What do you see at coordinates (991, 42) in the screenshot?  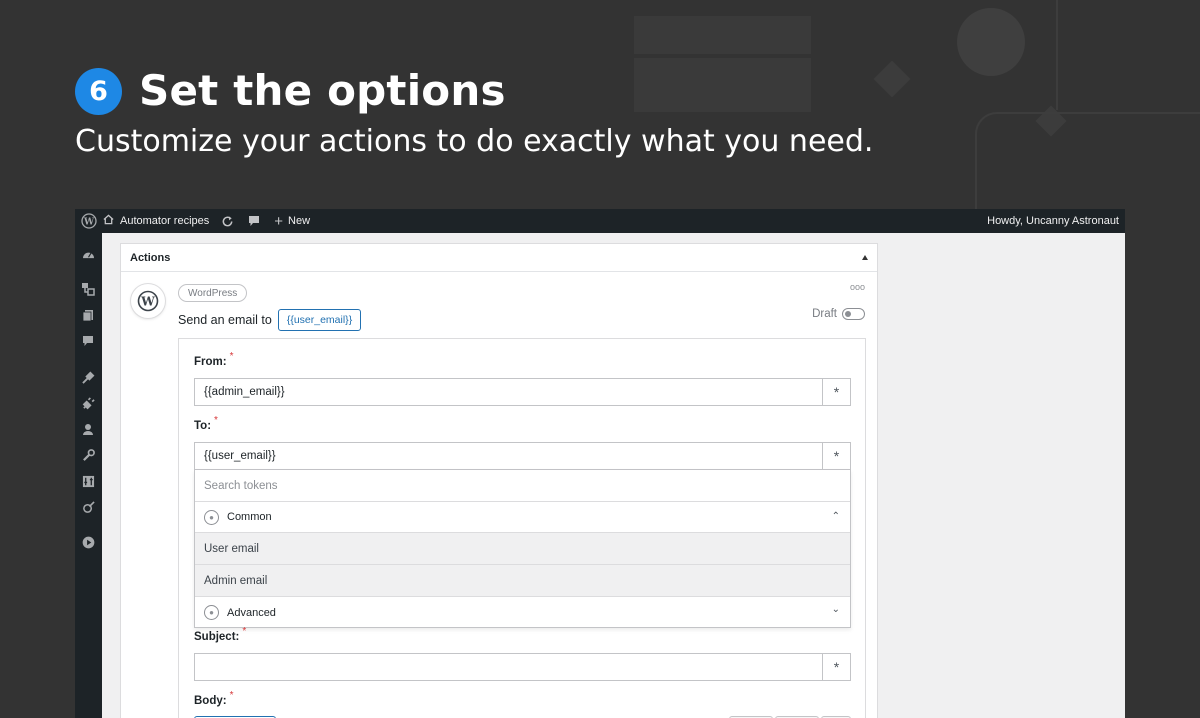 I see `background-circle` at bounding box center [991, 42].